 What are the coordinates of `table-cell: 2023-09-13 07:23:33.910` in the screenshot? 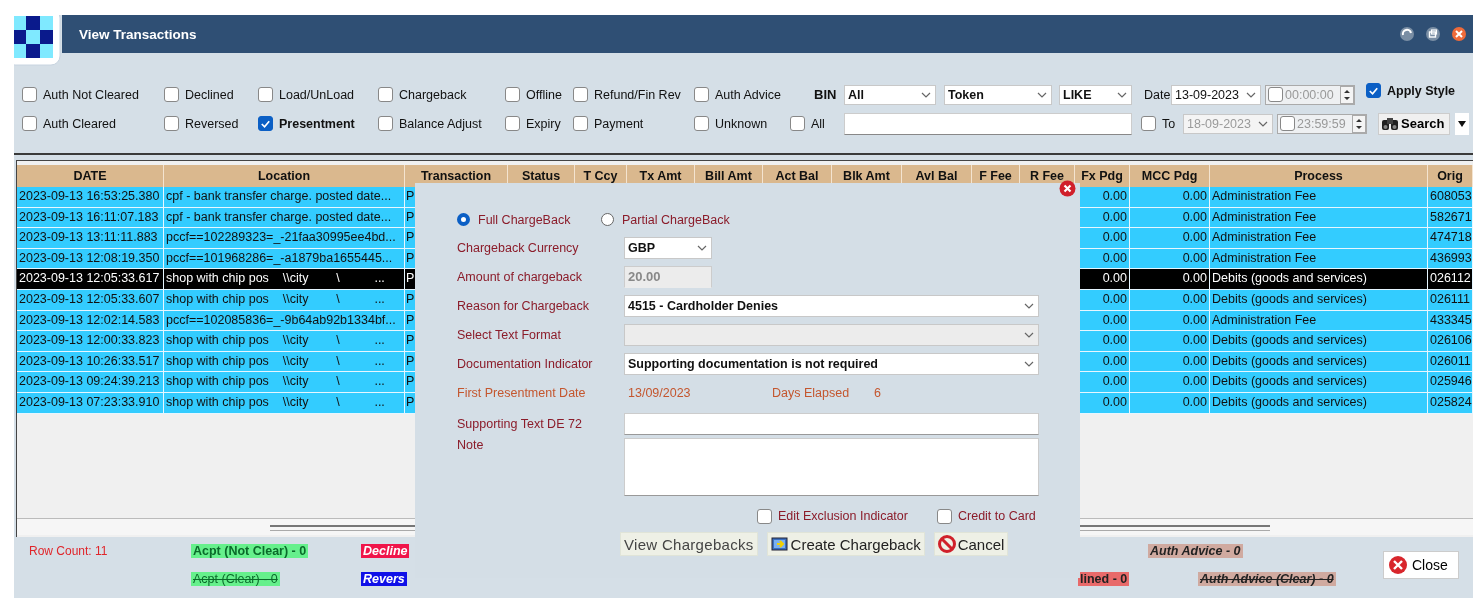 It's located at (90, 403).